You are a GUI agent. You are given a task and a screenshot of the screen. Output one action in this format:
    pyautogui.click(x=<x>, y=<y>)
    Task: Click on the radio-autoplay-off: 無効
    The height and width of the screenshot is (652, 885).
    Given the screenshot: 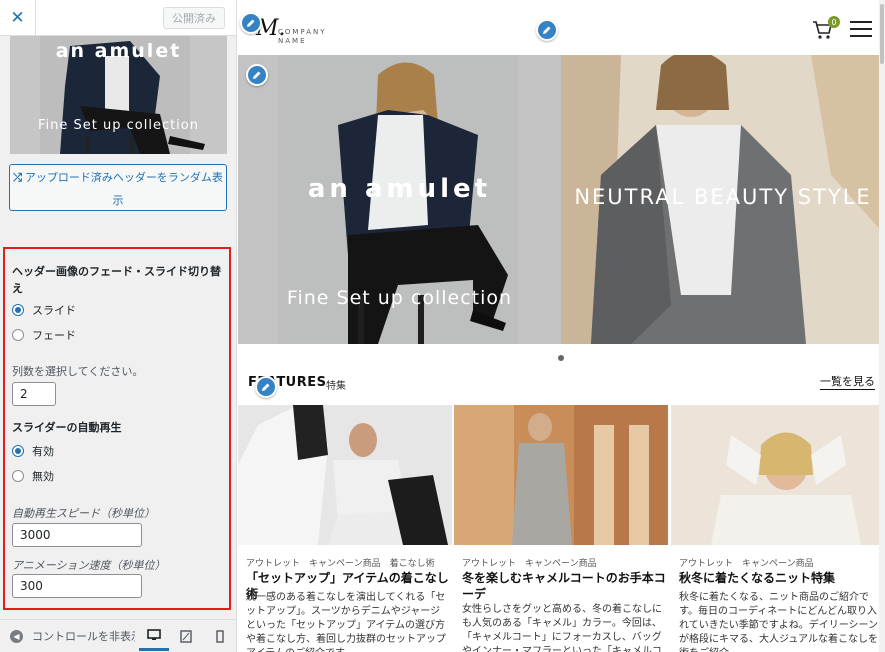 What is the action you would take?
    pyautogui.click(x=33, y=476)
    